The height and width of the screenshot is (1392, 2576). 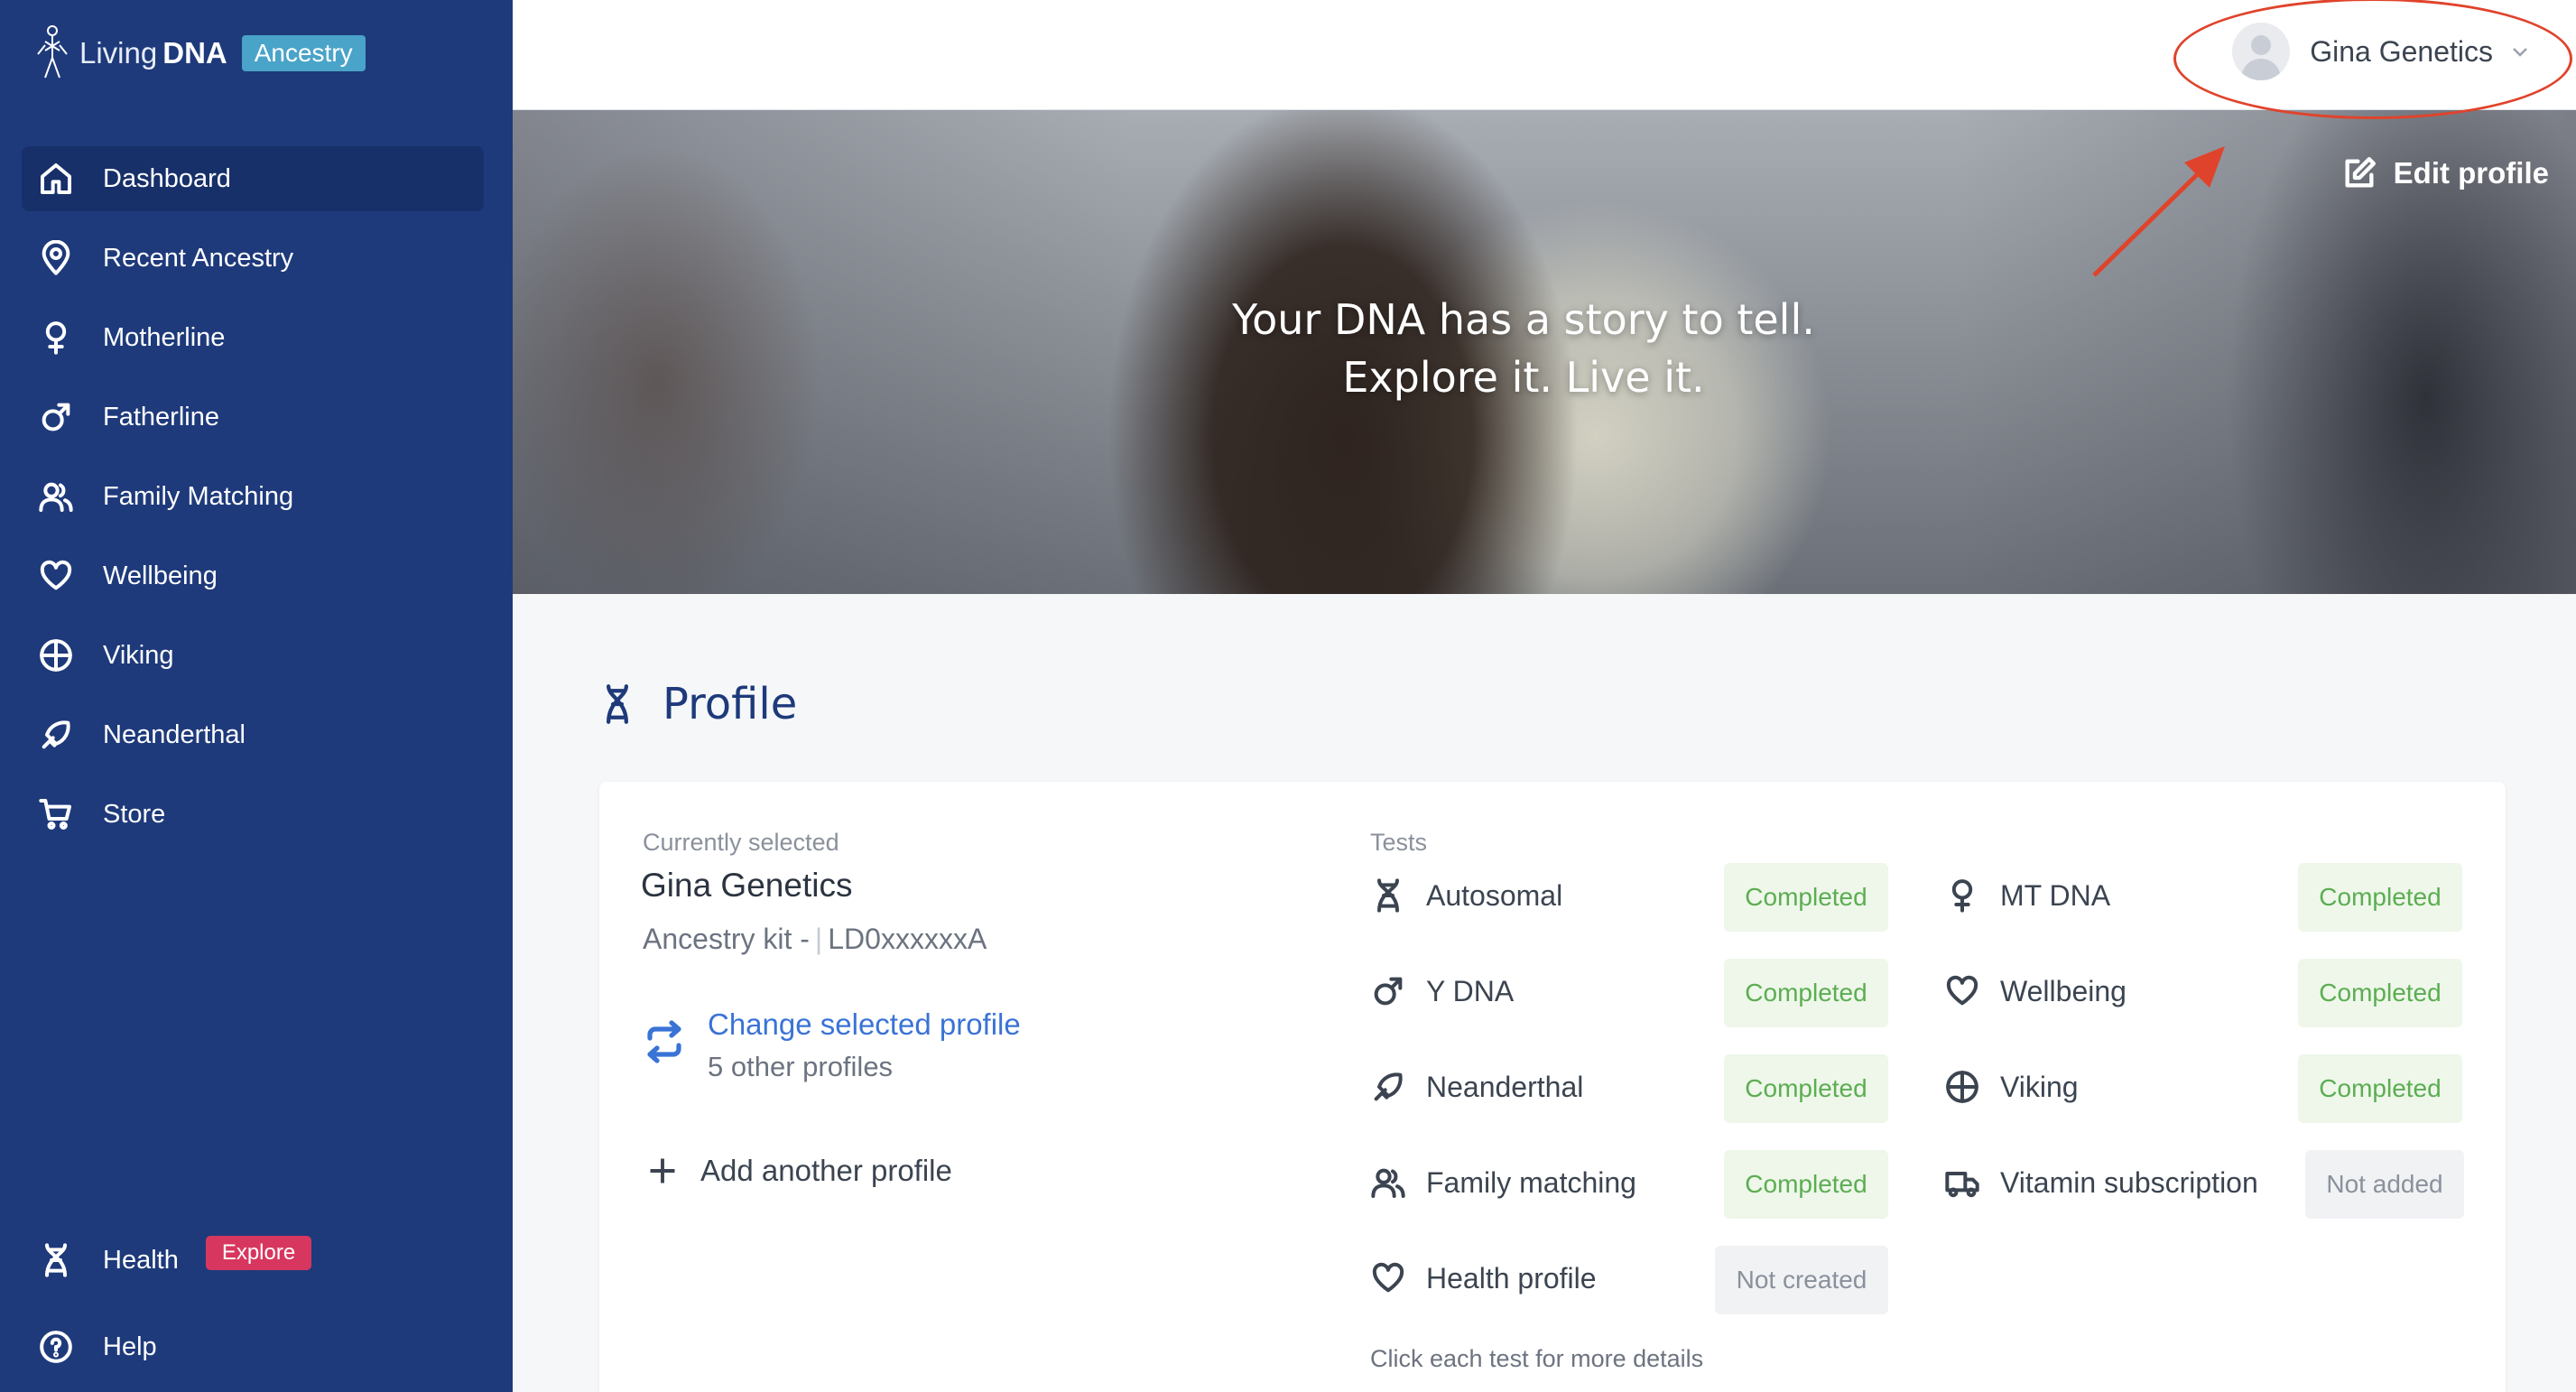 I want to click on sidebar-item-family-matching: Family Matching, so click(x=253, y=497).